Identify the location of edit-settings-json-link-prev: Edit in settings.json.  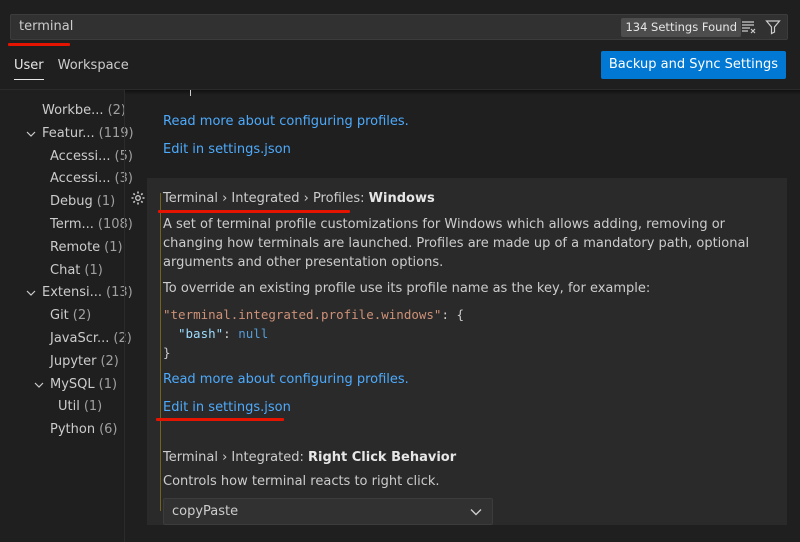
(227, 149).